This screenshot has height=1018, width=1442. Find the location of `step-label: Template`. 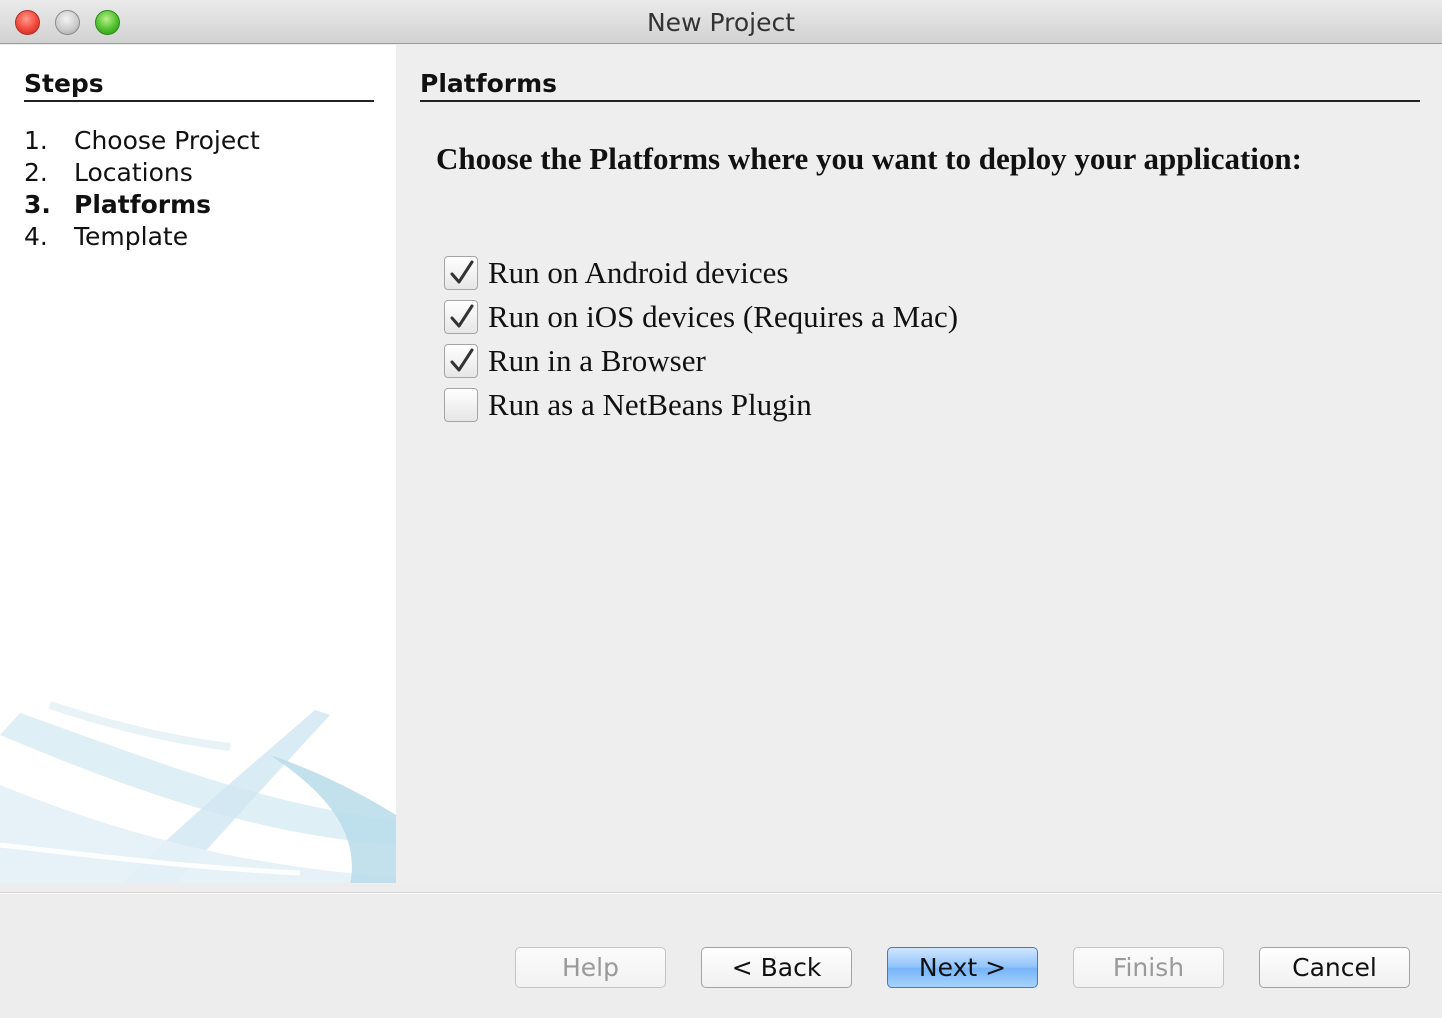

step-label: Template is located at coordinates (131, 236).